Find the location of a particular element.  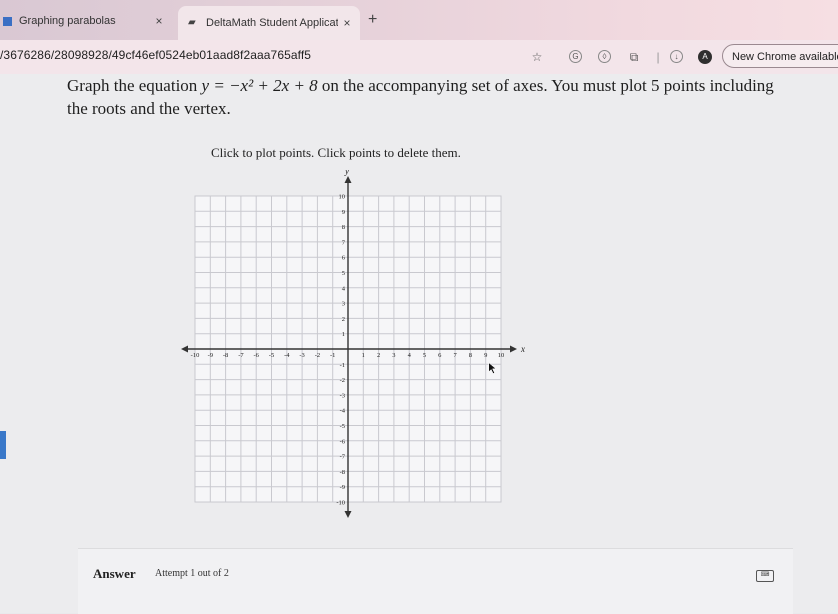

x-tick-label: -1 is located at coordinates (332, 355).